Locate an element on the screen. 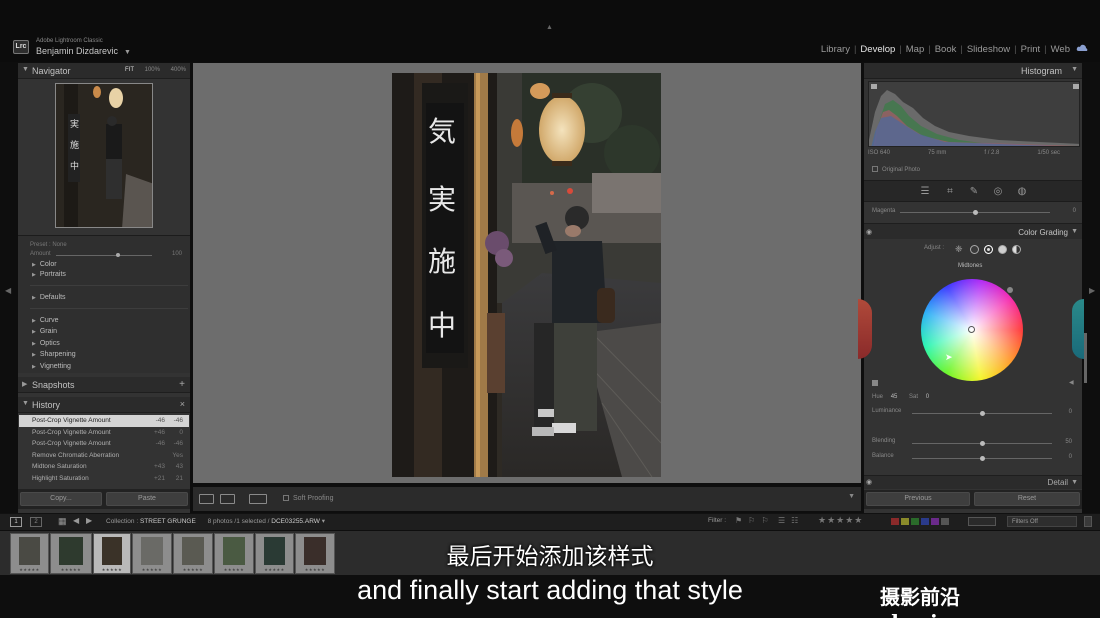  crop-icon: ⌗ is located at coordinates (950, 192).